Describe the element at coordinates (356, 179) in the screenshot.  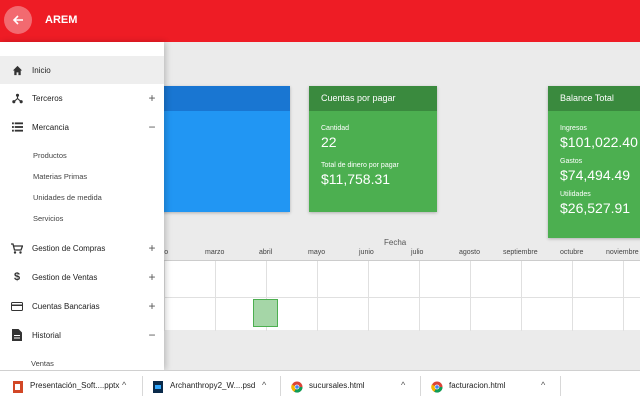
I see `total-por-pagar-value: $11,758.31` at that location.